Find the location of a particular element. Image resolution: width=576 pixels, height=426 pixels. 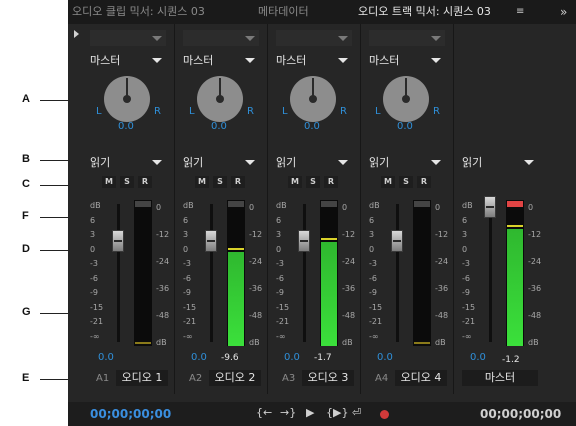

track-name: 오디오 2 is located at coordinates (235, 378).